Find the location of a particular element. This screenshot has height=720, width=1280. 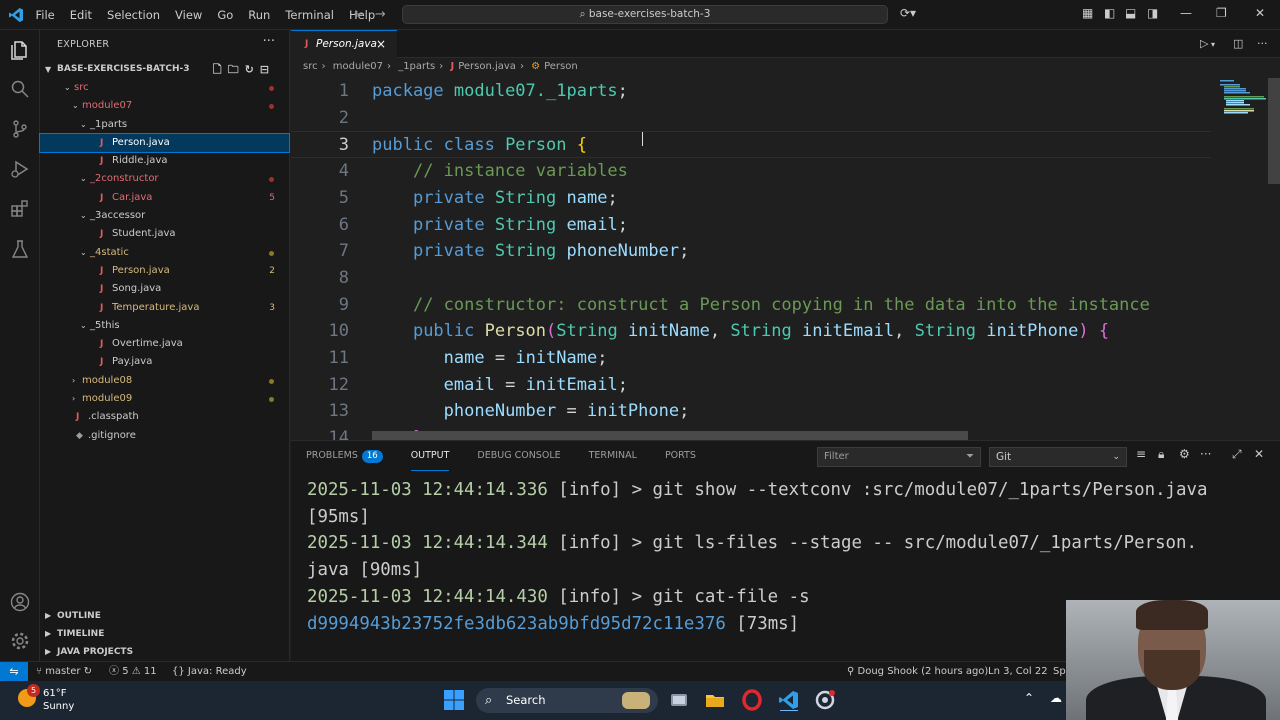

tree-file-item: J Pay.java is located at coordinates (164, 362).